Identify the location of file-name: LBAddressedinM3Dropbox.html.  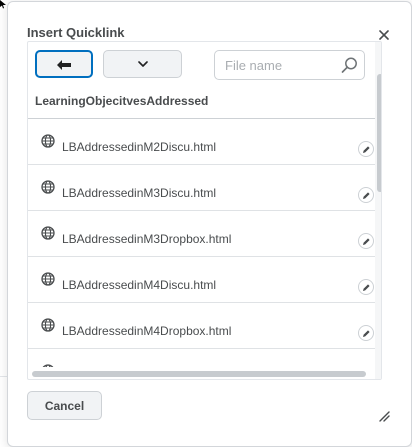
(146, 239).